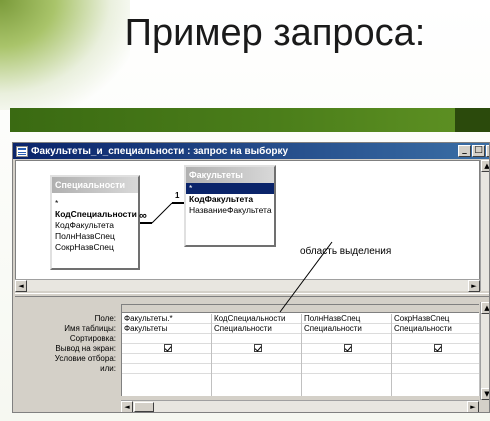 This screenshot has height=421, width=490. Describe the element at coordinates (85, 348) in the screenshot. I see `row-label-show: Вывод на экран:` at that location.